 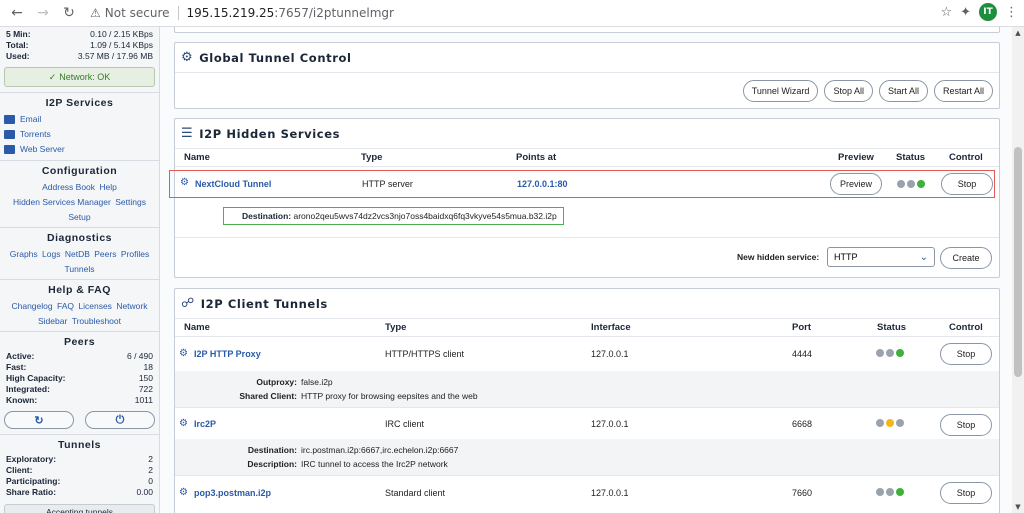 I want to click on link-licenses: Licenses, so click(x=95, y=306).